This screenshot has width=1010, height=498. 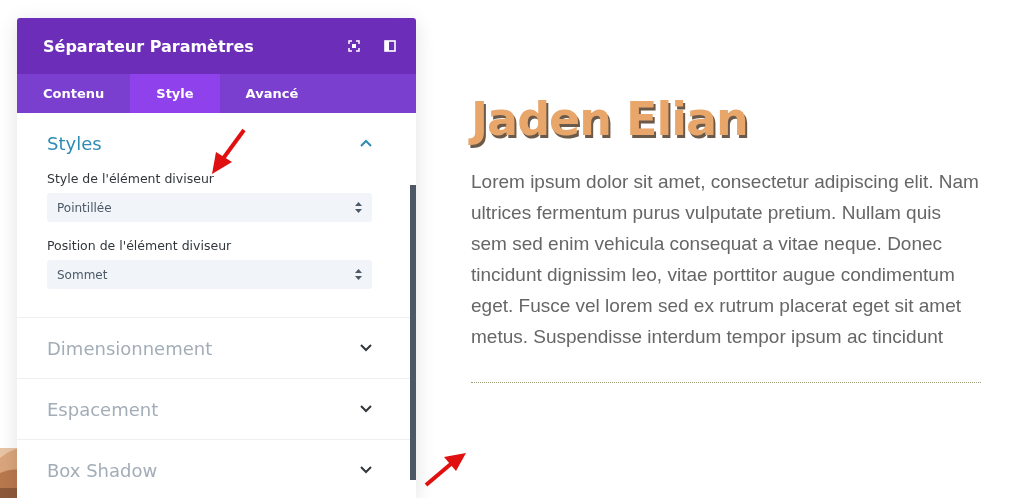 I want to click on tab: Avancé, so click(x=272, y=93).